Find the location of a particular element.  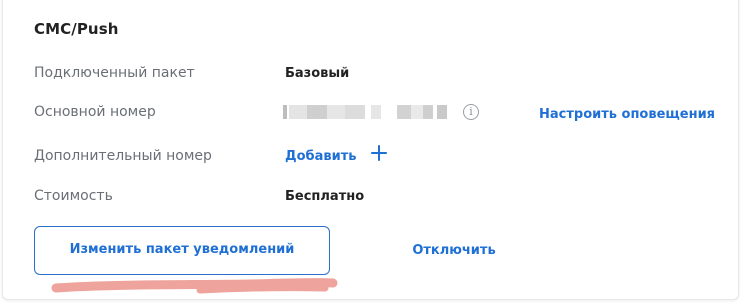

configure-alerts-link: Настроить оповещения is located at coordinates (627, 114).